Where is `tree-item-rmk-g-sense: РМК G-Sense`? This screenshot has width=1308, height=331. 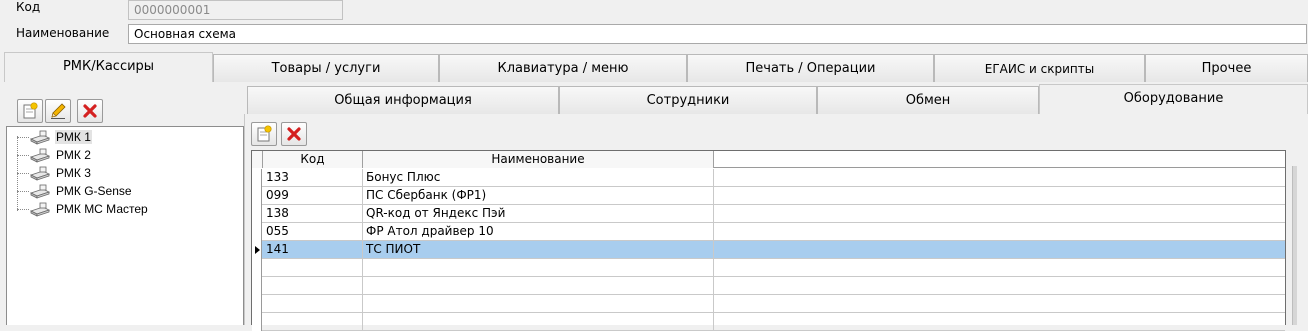 tree-item-rmk-g-sense: РМК G-Sense is located at coordinates (75, 191).